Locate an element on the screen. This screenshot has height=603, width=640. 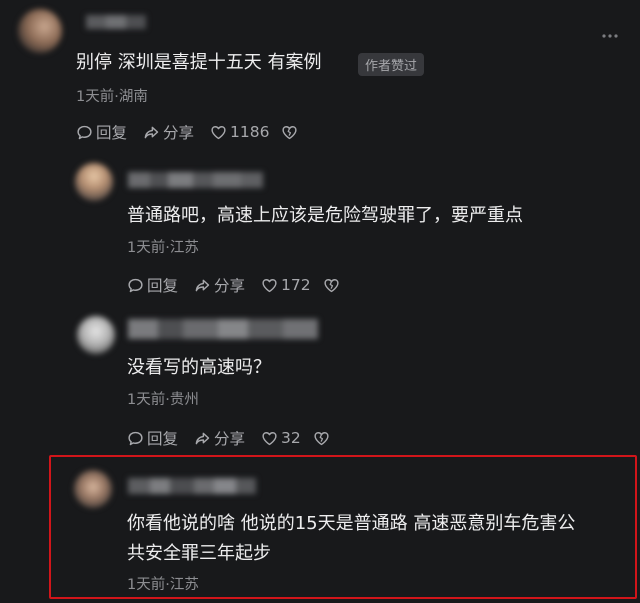
like-button: 172 is located at coordinates (286, 285).